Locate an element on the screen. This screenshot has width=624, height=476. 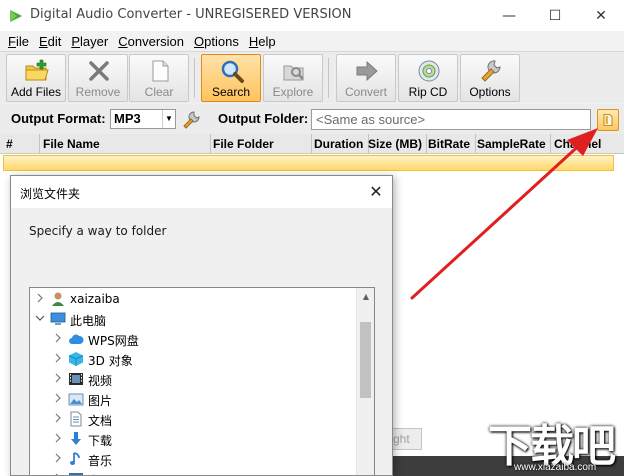
cd-disc-icon is located at coordinates (429, 71).